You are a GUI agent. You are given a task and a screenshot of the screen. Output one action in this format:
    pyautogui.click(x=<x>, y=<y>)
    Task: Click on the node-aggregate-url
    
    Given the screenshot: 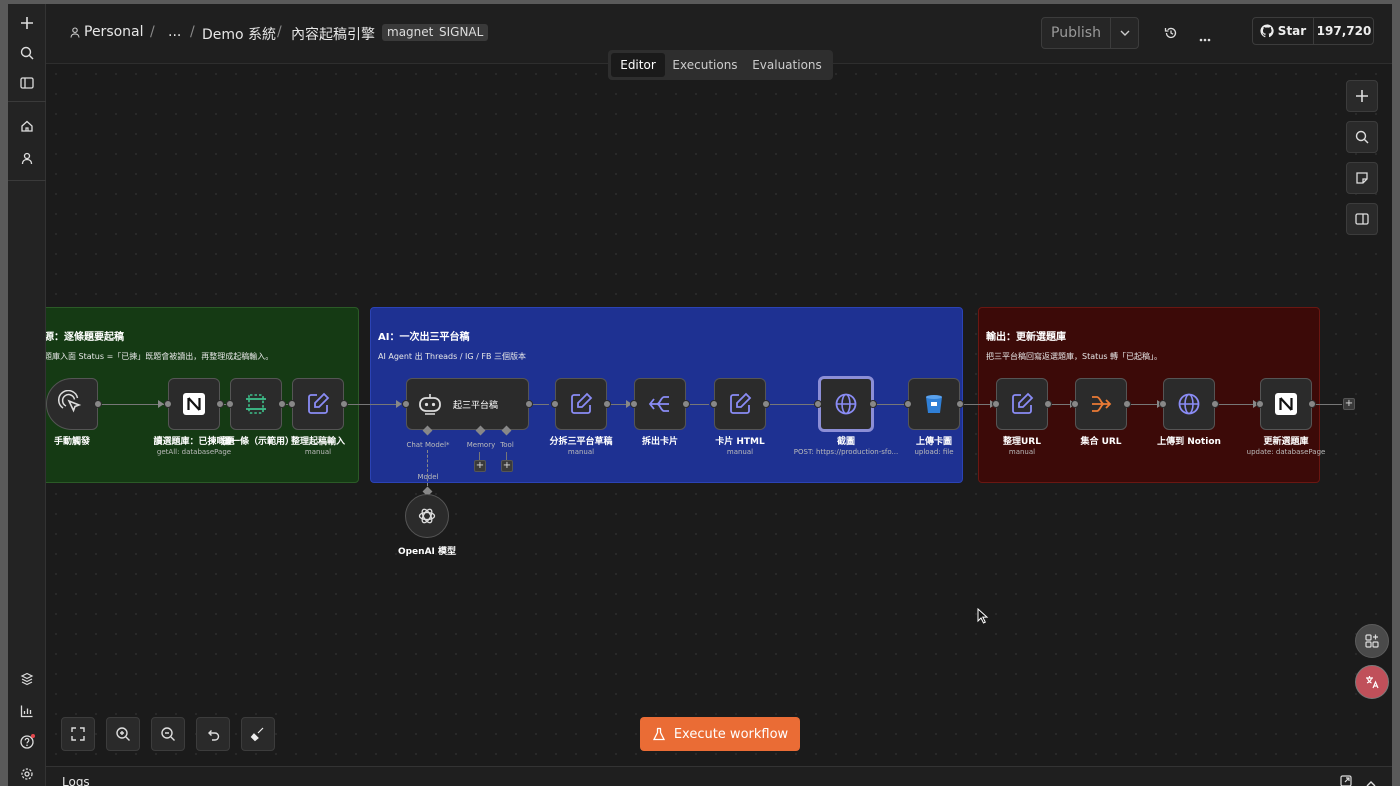 What is the action you would take?
    pyautogui.click(x=1101, y=404)
    